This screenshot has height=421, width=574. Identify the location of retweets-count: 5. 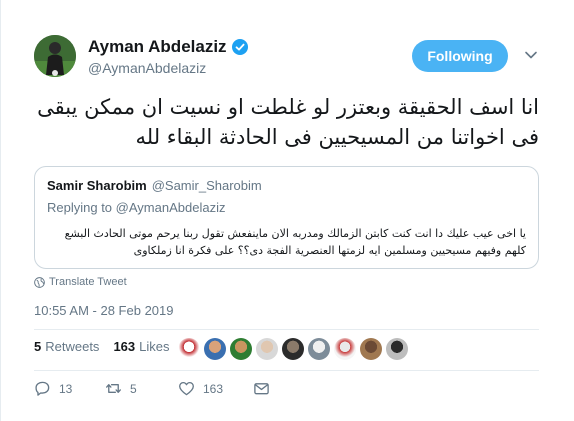
(38, 346).